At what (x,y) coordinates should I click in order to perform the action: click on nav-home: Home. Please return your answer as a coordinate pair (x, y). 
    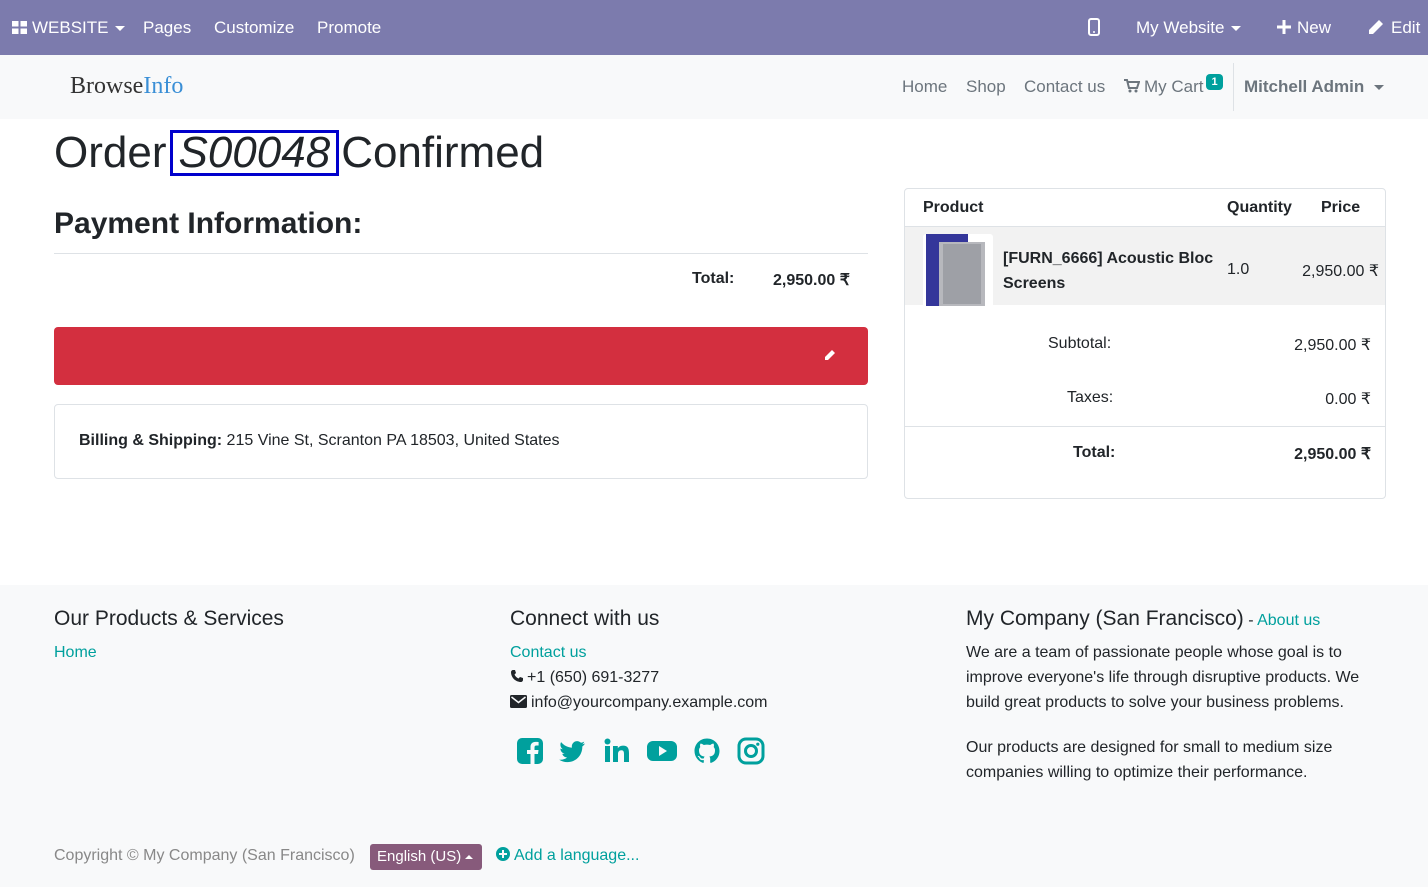
    Looking at the image, I should click on (924, 87).